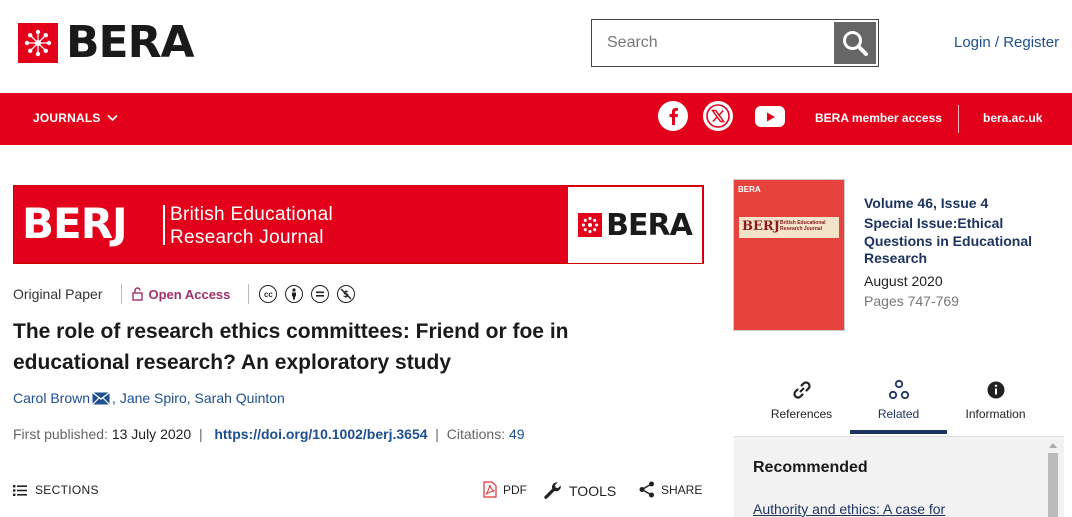  I want to click on search-input, so click(713, 43).